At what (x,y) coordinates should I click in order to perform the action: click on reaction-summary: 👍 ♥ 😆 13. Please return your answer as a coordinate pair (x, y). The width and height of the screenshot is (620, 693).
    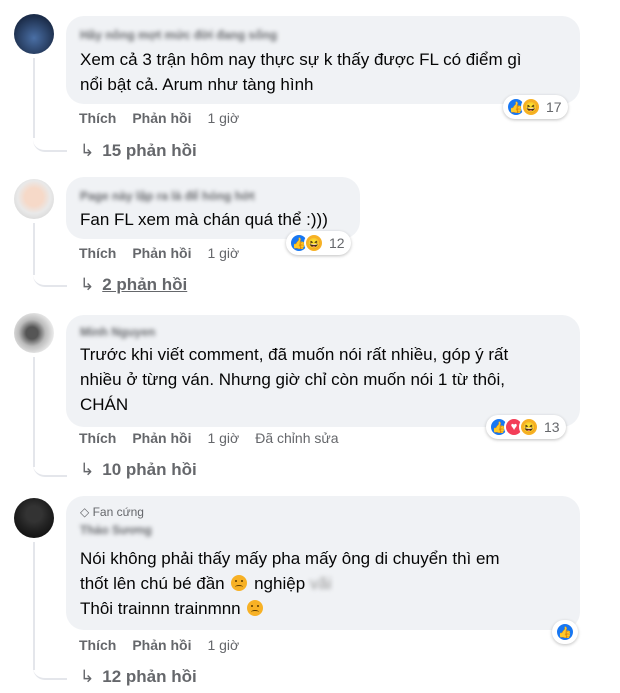
    Looking at the image, I should click on (526, 427).